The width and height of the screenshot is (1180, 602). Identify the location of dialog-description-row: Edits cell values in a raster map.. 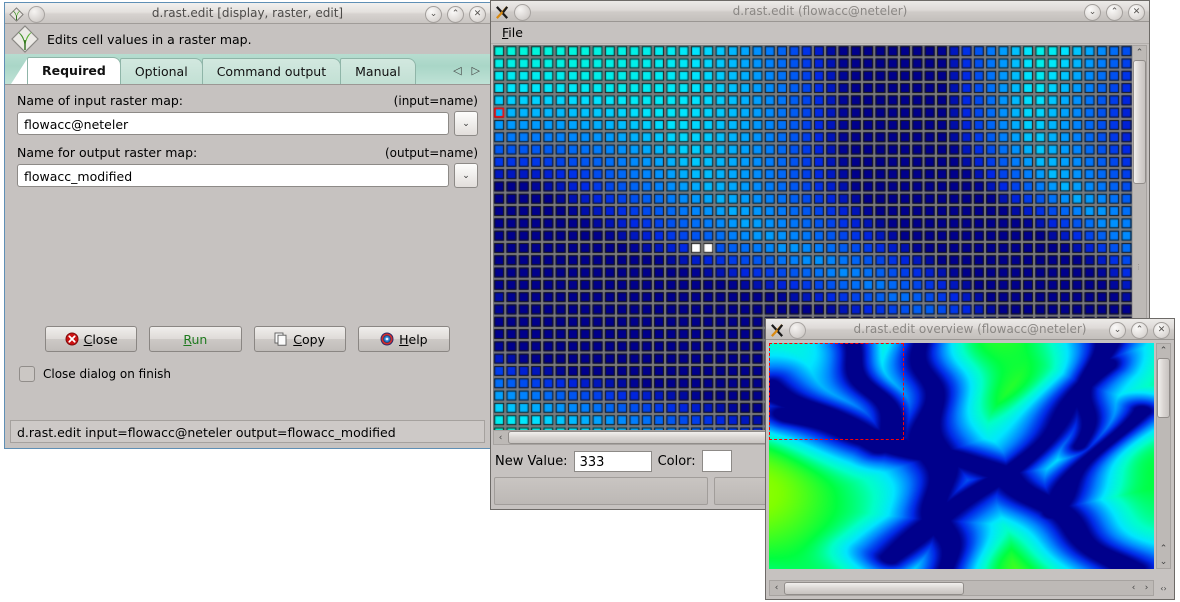
(247, 39).